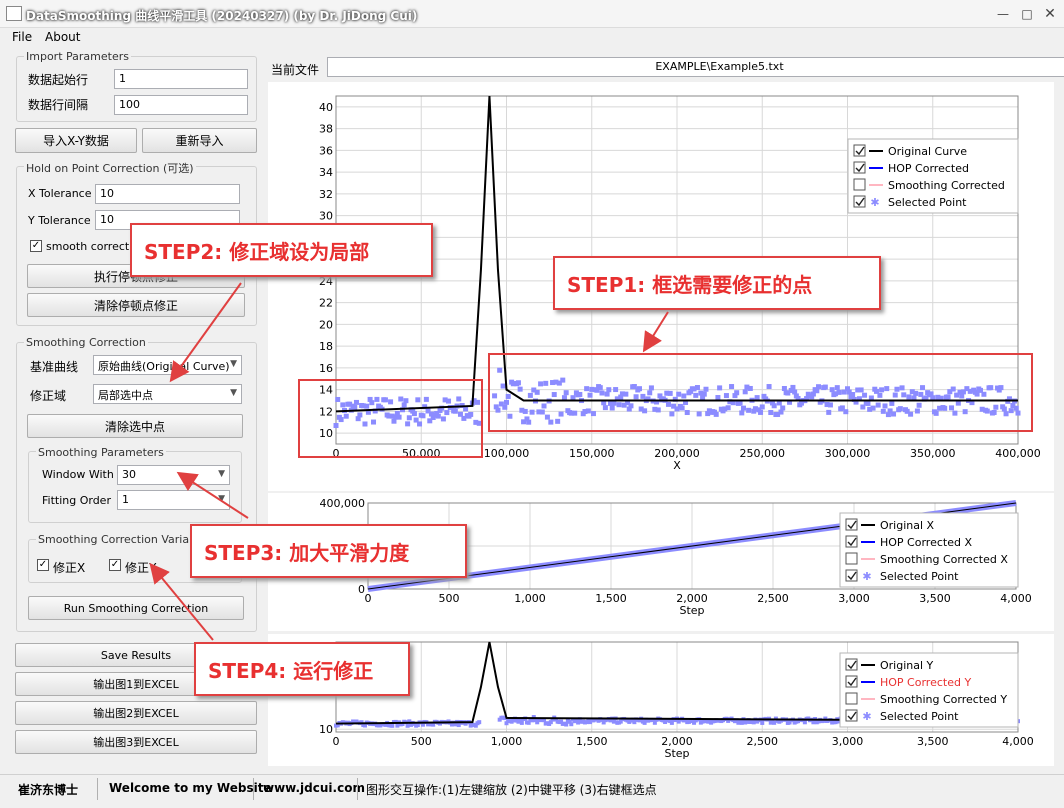 The image size is (1064, 808). What do you see at coordinates (326, 107) in the screenshot?
I see `y-tick-label: 40` at bounding box center [326, 107].